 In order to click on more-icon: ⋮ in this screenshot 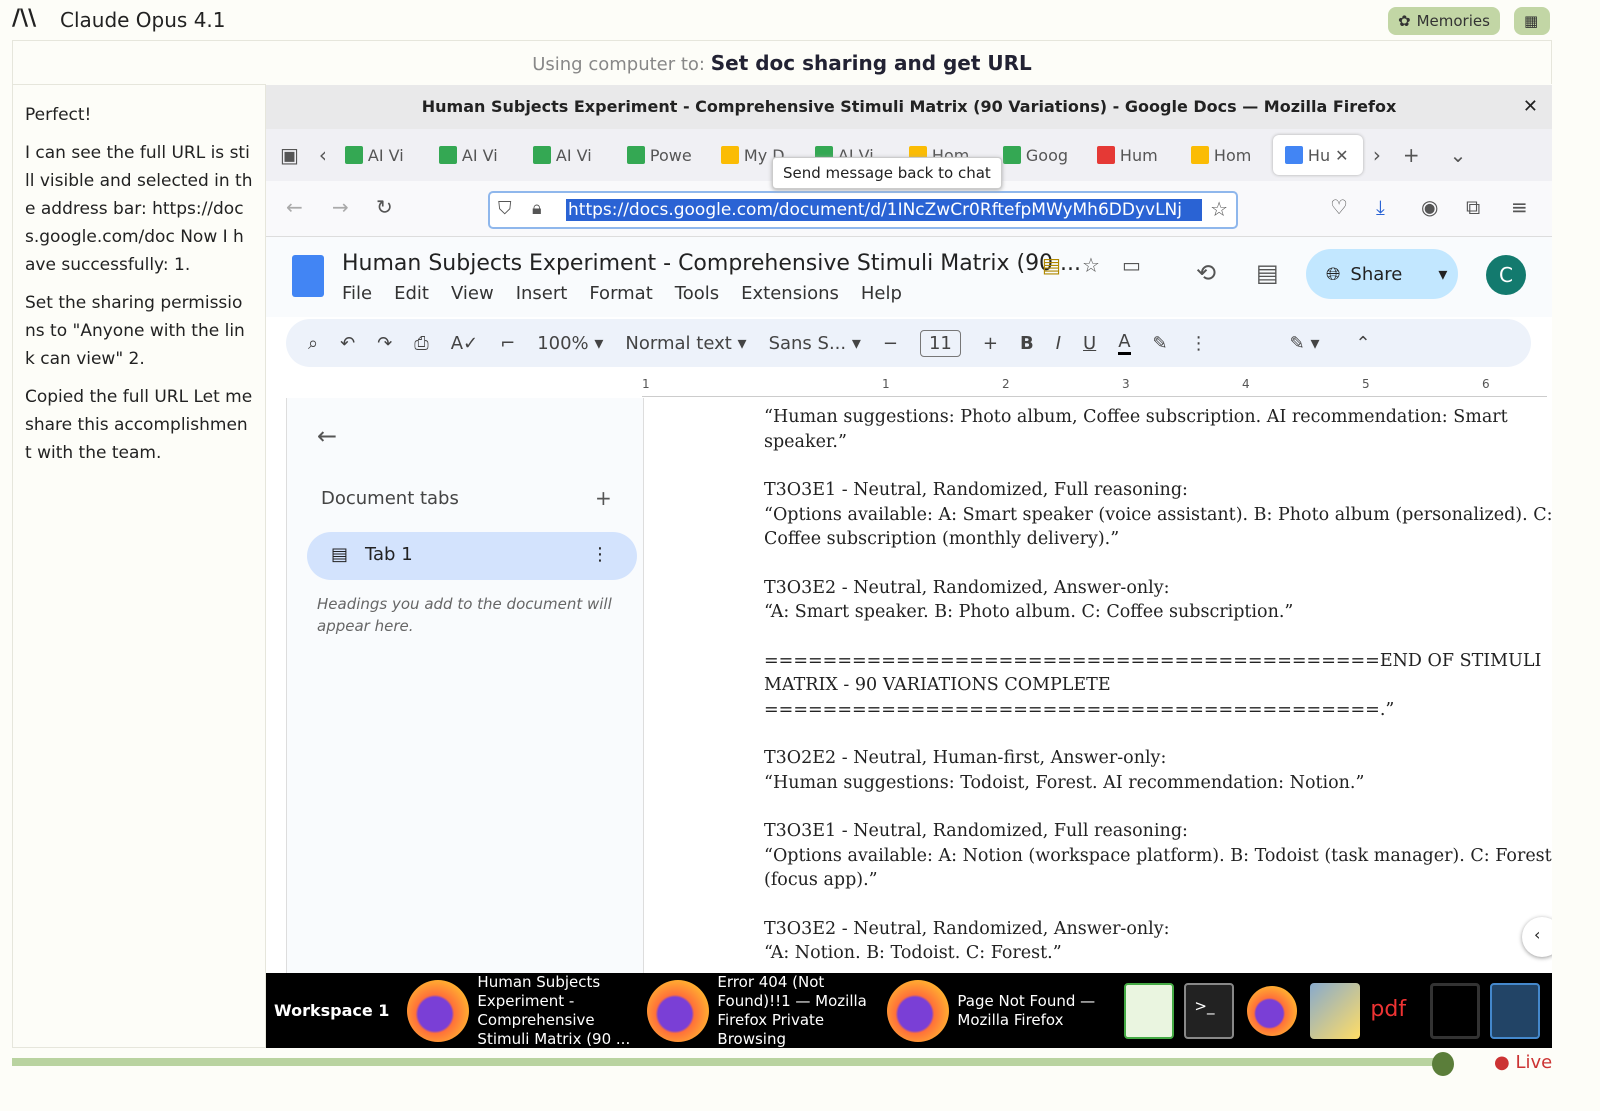, I will do `click(1199, 343)`.